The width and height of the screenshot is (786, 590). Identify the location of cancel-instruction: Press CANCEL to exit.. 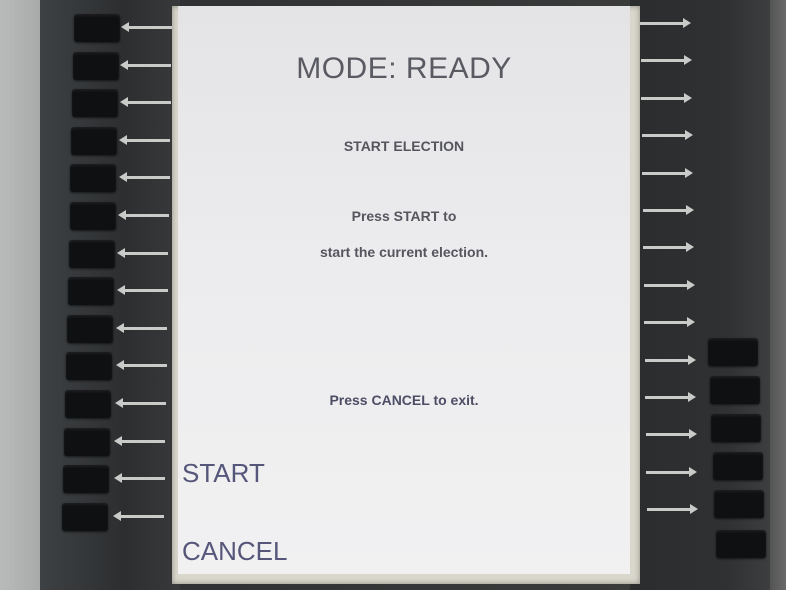
(404, 400).